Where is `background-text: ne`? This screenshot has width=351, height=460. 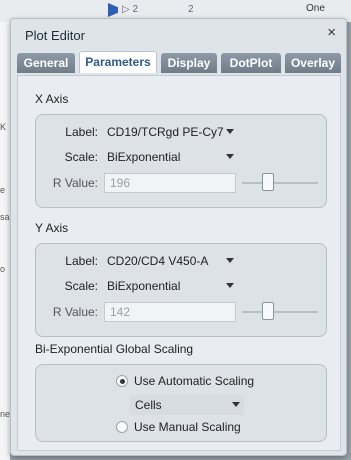
background-text: ne is located at coordinates (5, 414).